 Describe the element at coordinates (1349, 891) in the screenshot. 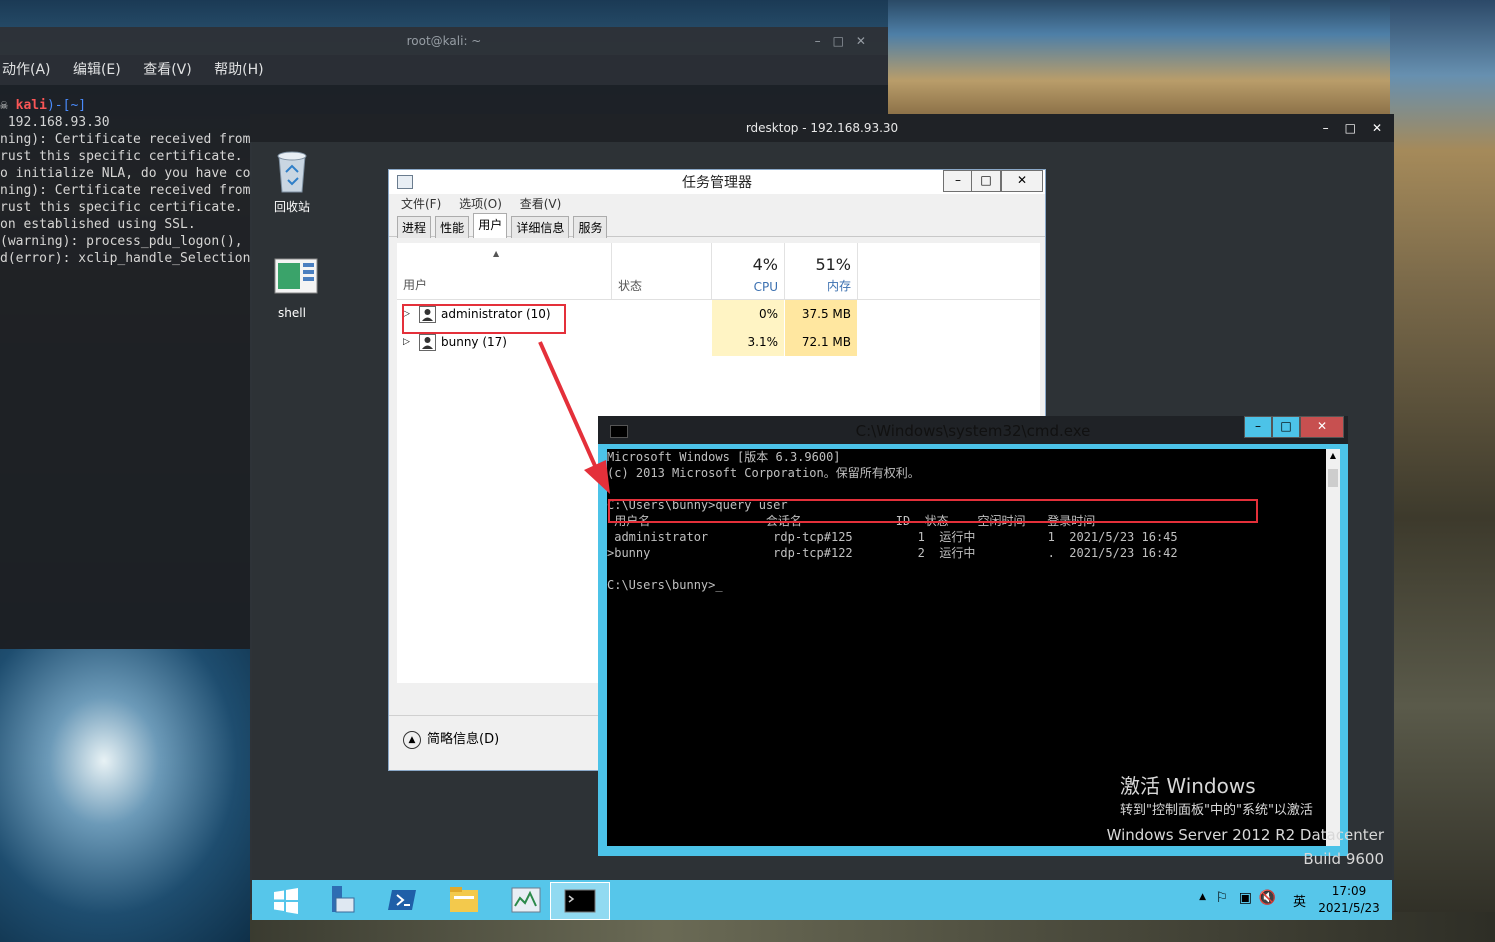

I see `clock-time: 17:09` at that location.